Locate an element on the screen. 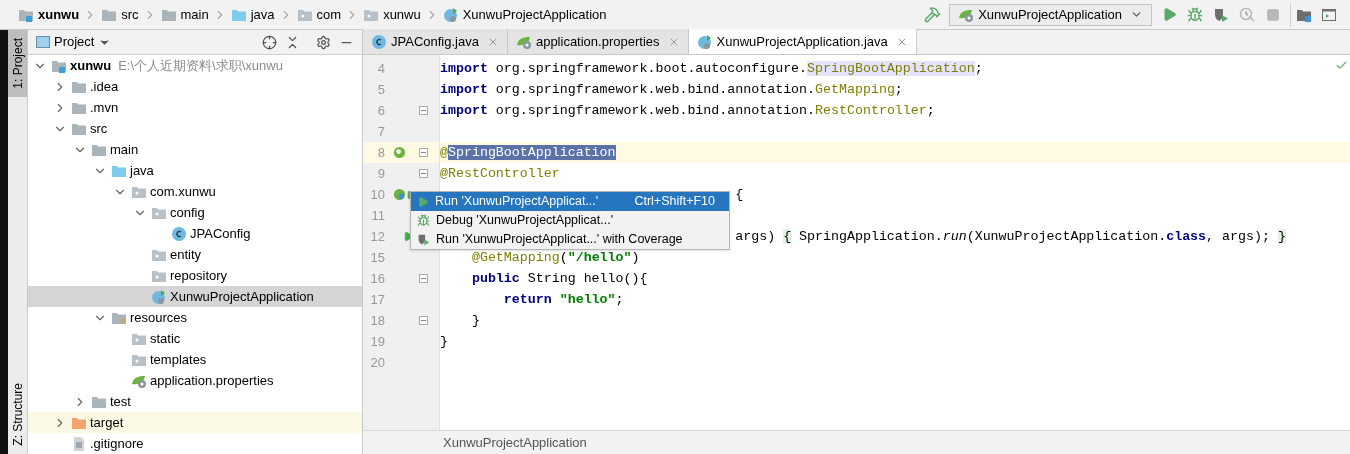 This screenshot has height=454, width=1350. breadcrumb: XunwuProjectApplication is located at coordinates (524, 14).